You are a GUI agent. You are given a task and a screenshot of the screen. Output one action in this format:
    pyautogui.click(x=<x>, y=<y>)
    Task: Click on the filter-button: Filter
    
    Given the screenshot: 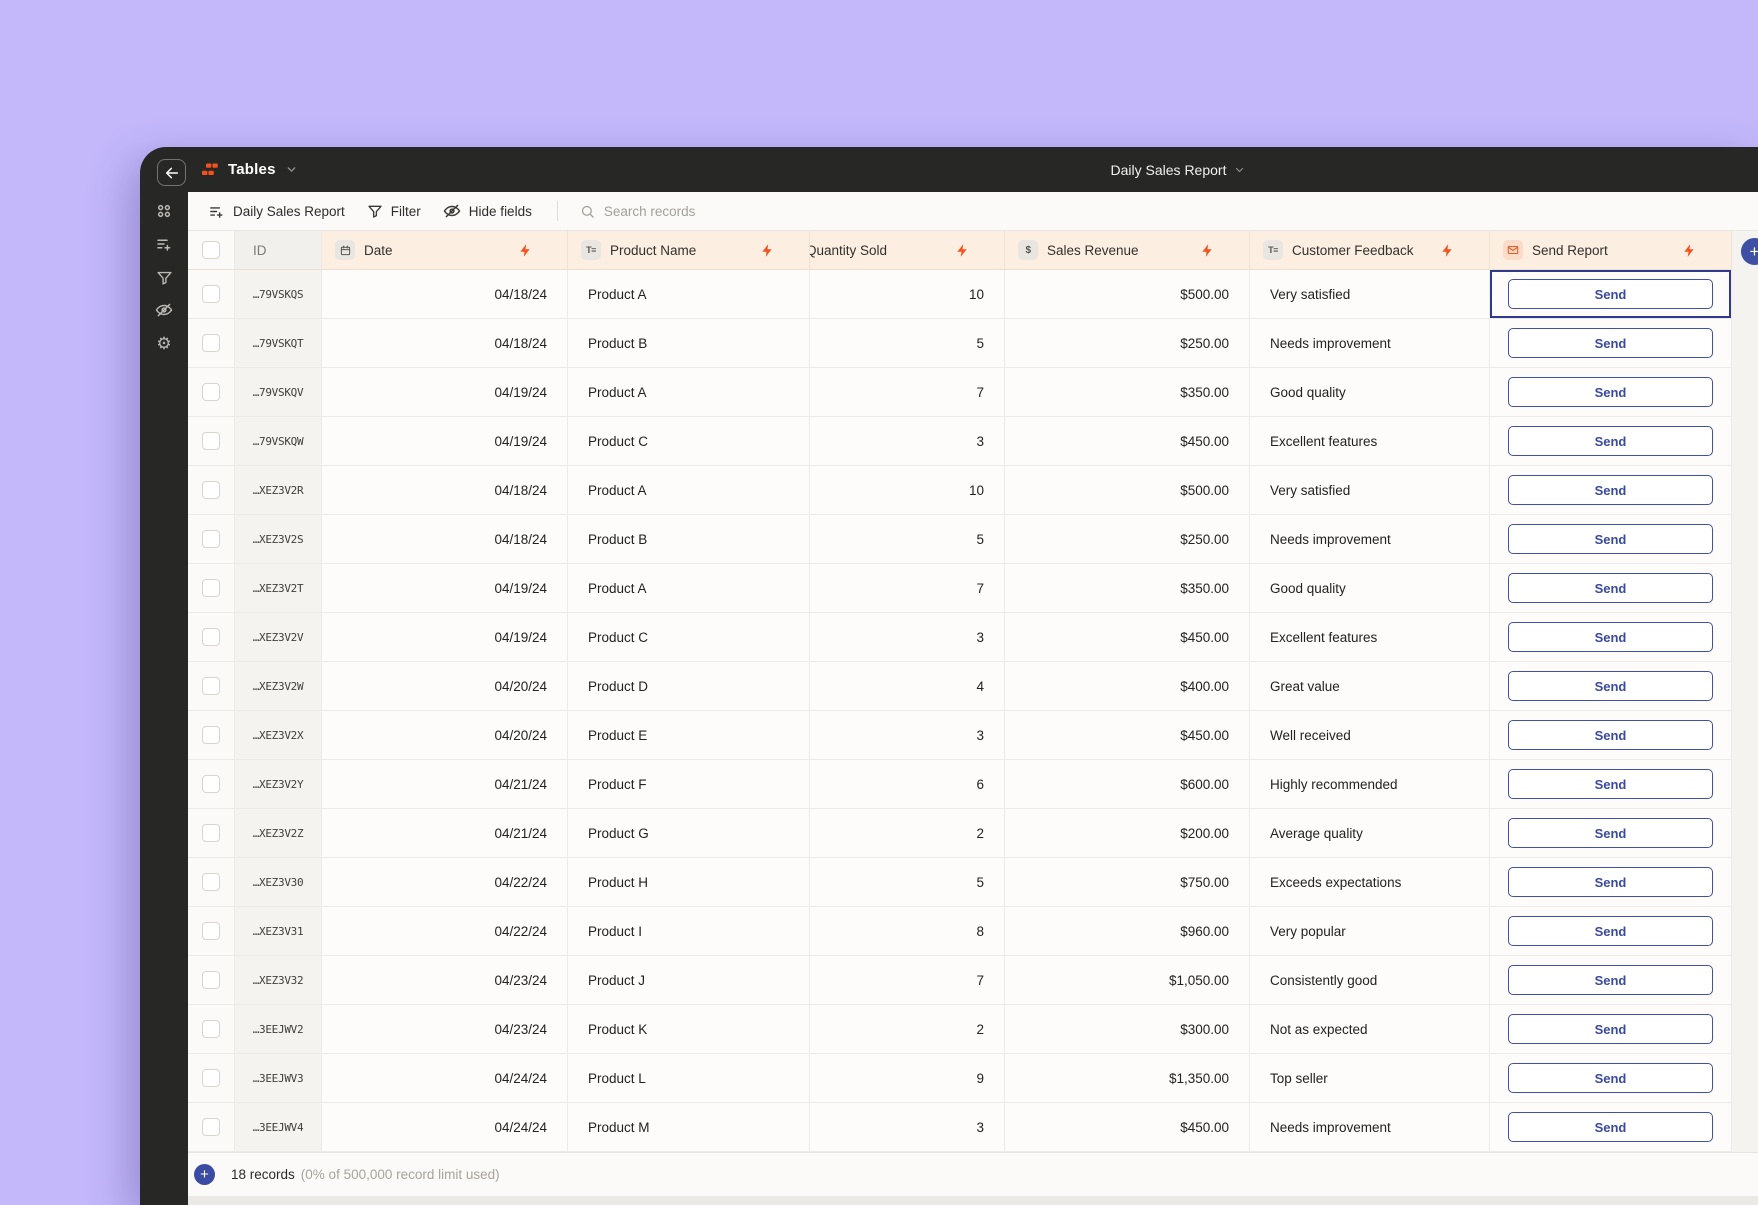 What is the action you would take?
    pyautogui.click(x=394, y=211)
    